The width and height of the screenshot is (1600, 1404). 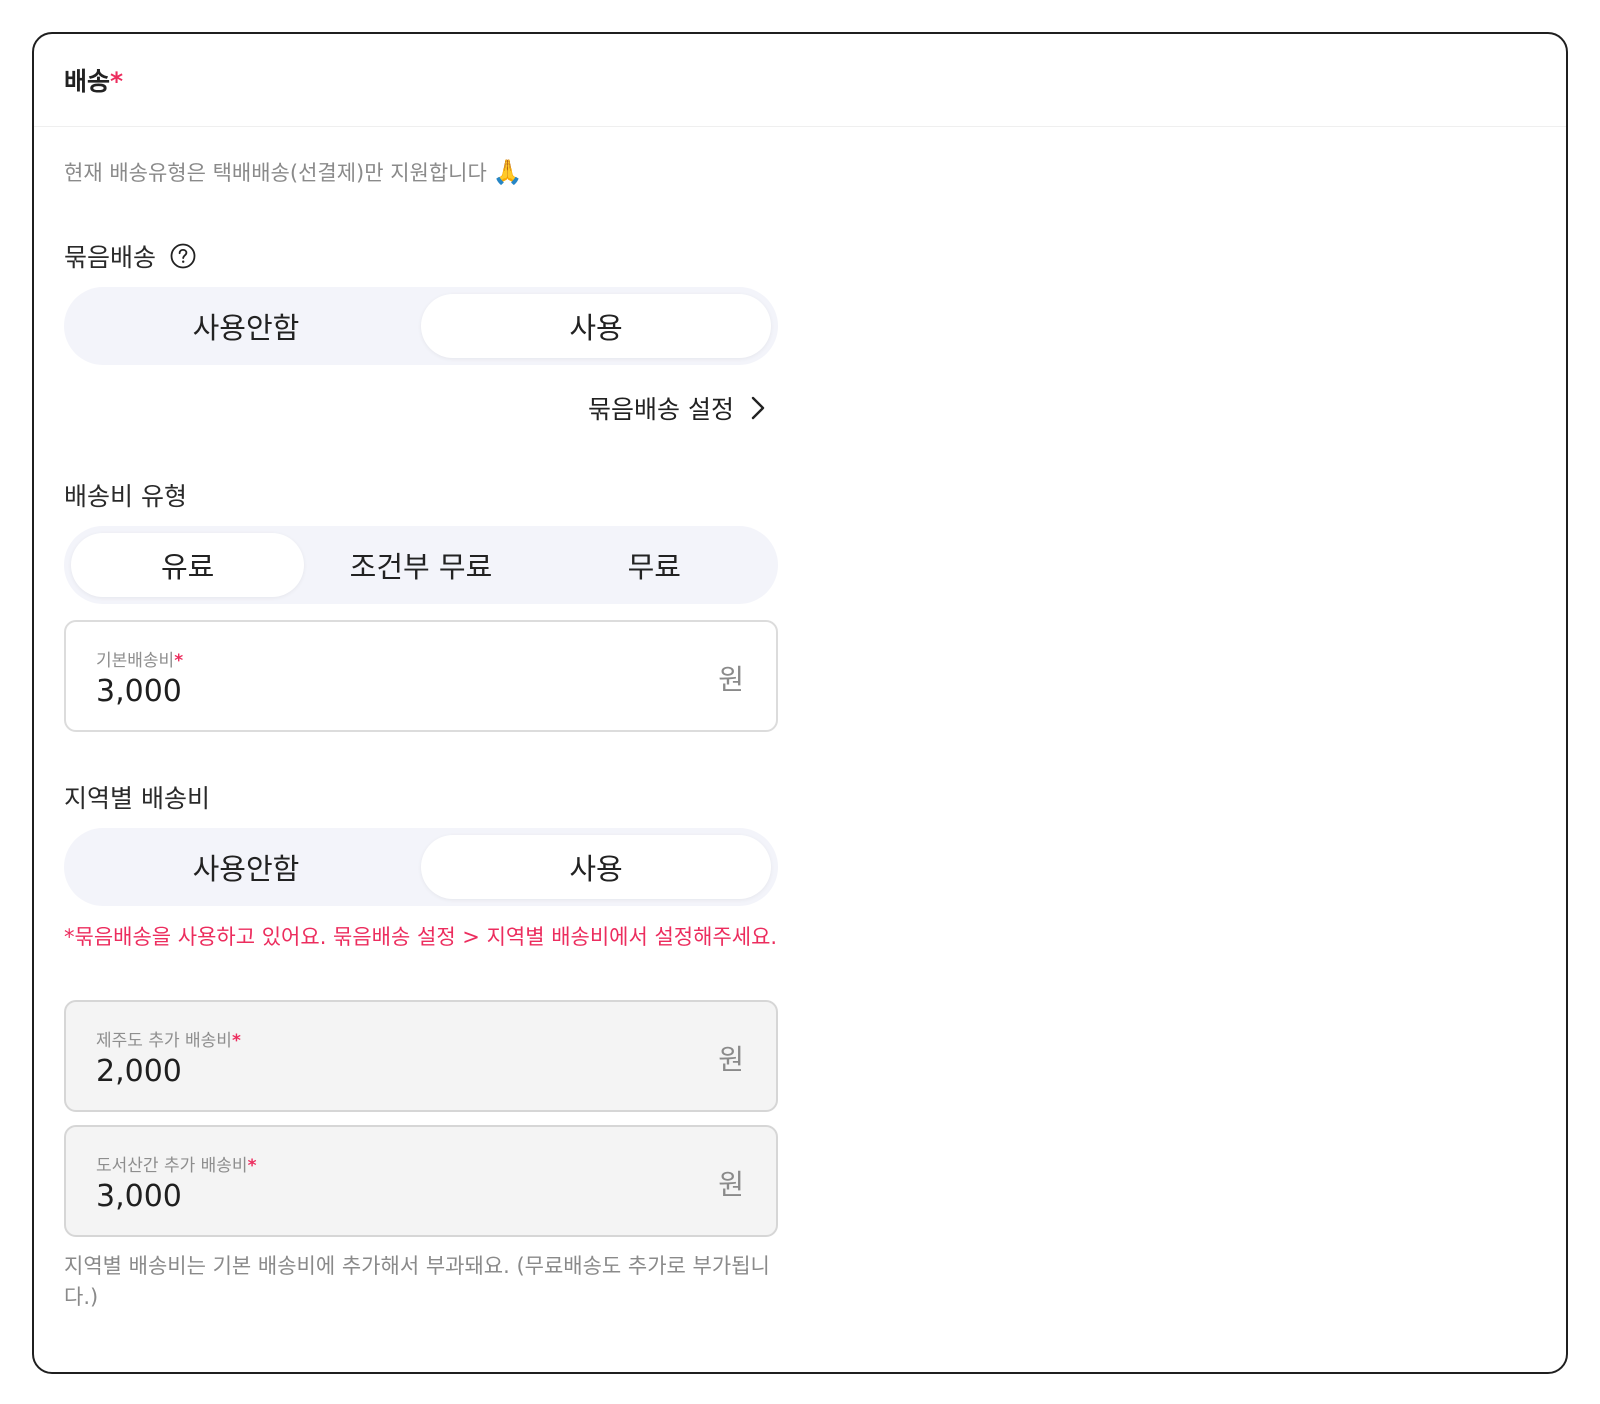 What do you see at coordinates (421, 1056) in the screenshot?
I see `jeju-fee-field: 제주도 추가 배송비* 2,000 원` at bounding box center [421, 1056].